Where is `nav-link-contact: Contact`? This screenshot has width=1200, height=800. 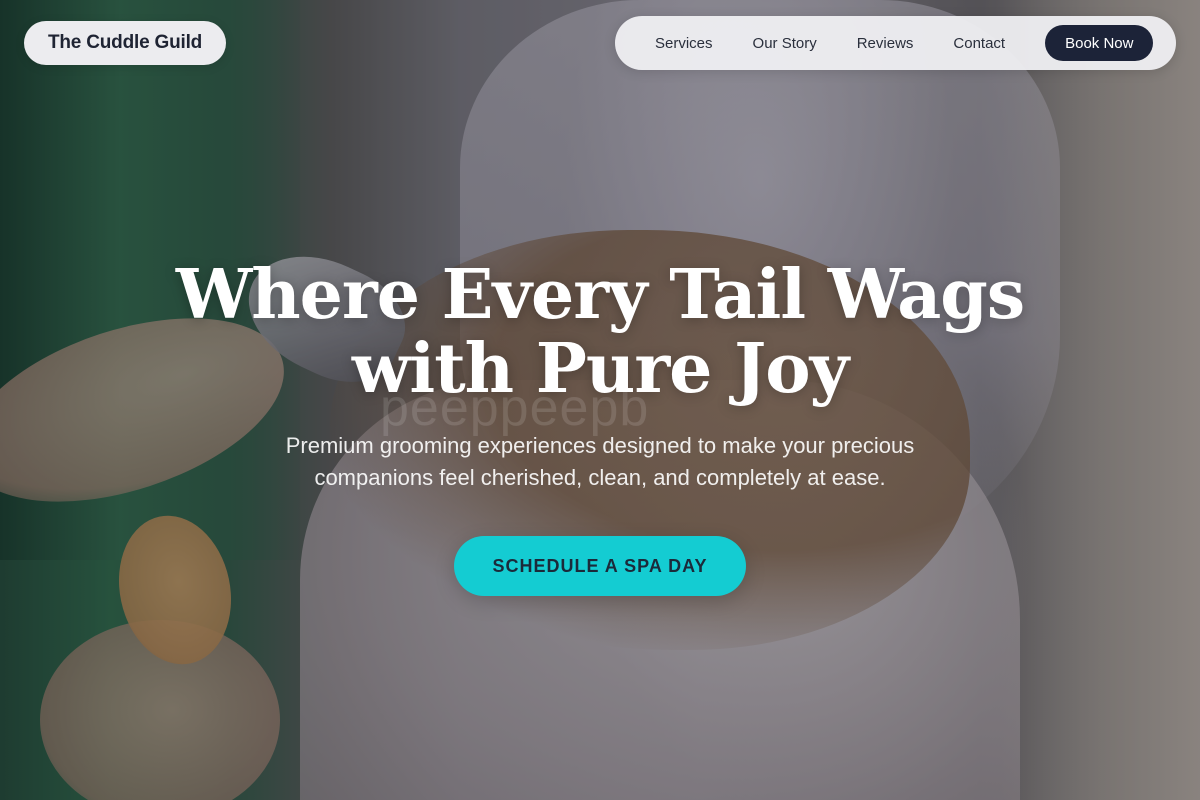
nav-link-contact: Contact is located at coordinates (979, 43).